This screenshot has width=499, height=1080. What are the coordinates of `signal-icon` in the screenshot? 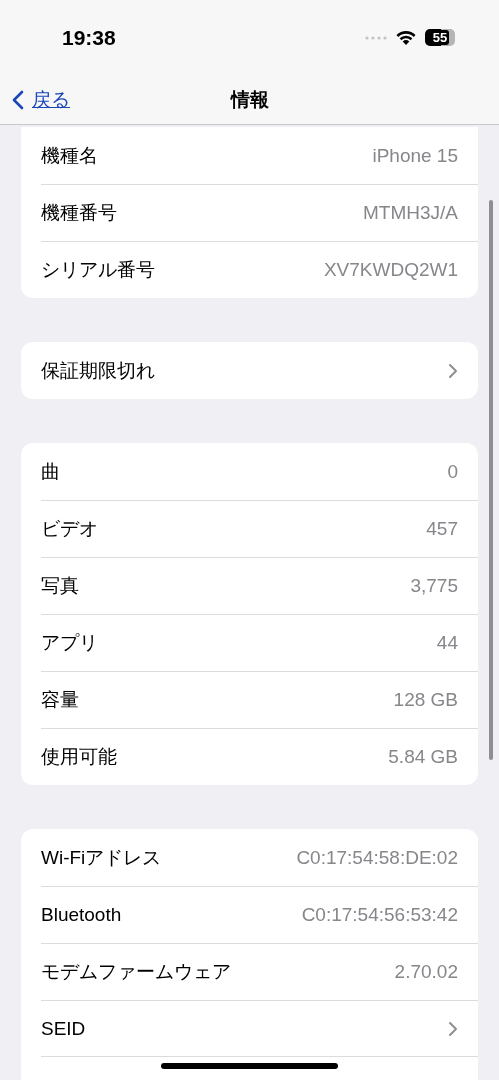 It's located at (376, 37).